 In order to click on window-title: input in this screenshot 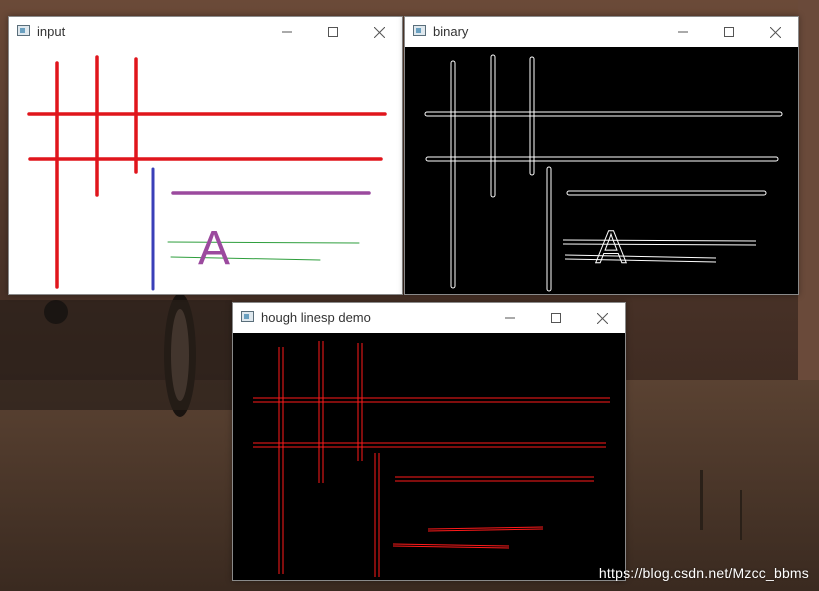, I will do `click(51, 31)`.